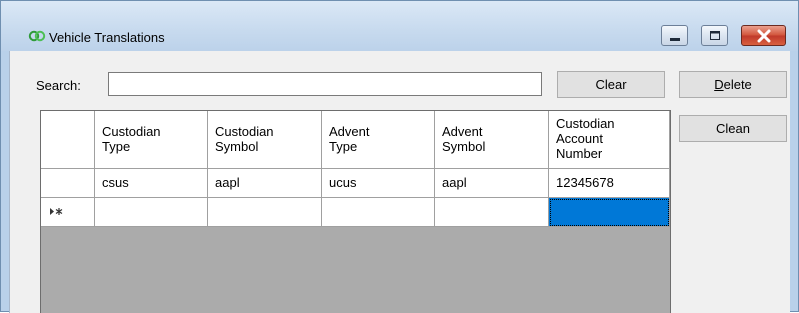  What do you see at coordinates (378, 183) in the screenshot?
I see `table-cell: ucus` at bounding box center [378, 183].